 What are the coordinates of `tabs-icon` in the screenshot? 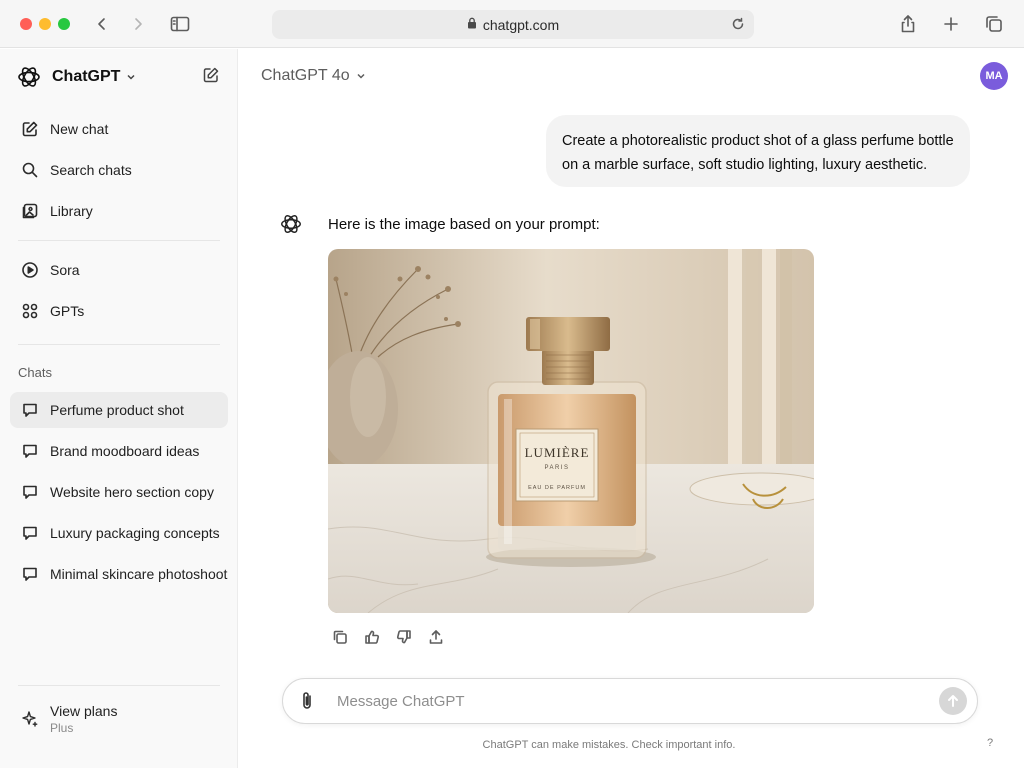 It's located at (994, 24).